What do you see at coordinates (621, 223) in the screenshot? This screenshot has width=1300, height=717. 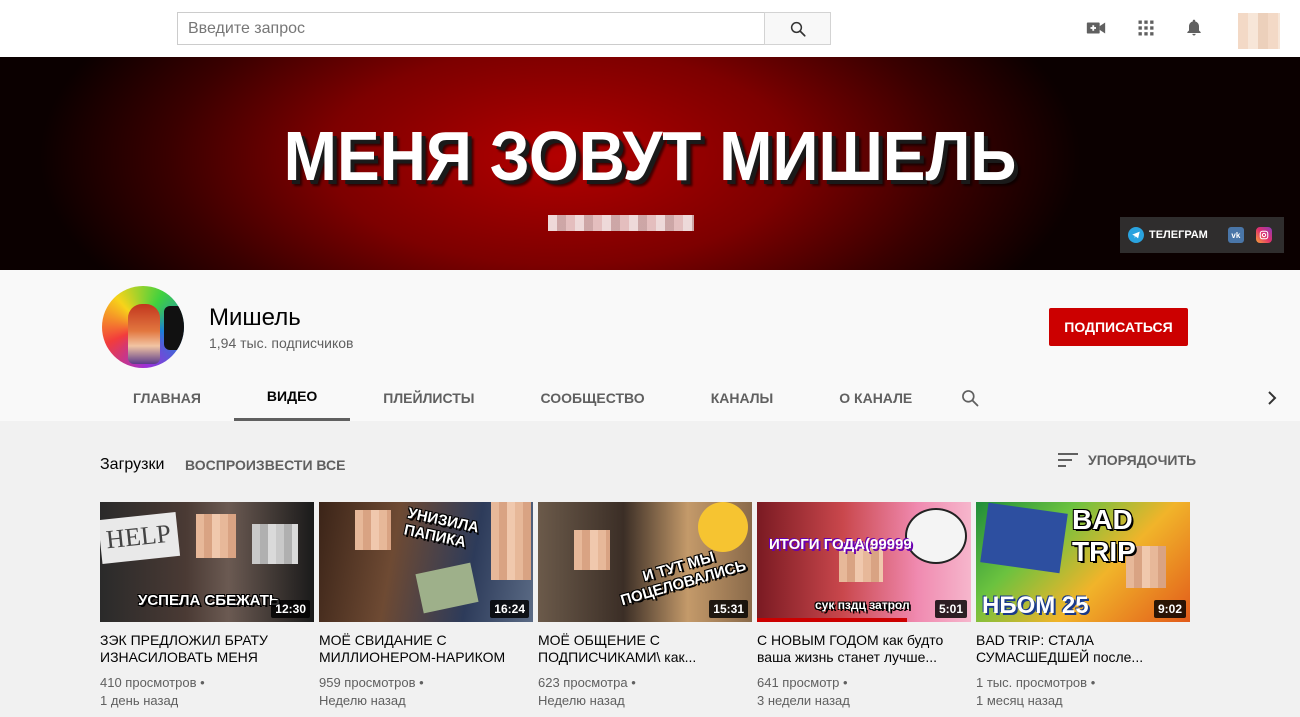 I see `banner-blurred-text` at bounding box center [621, 223].